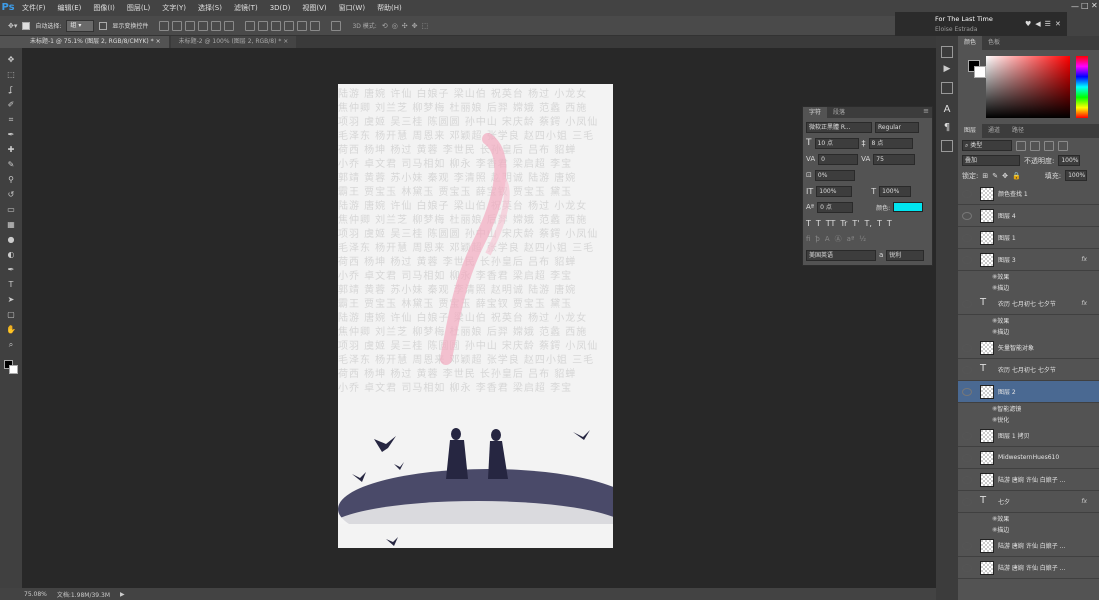  I want to click on tab-color: 颜色, so click(970, 43).